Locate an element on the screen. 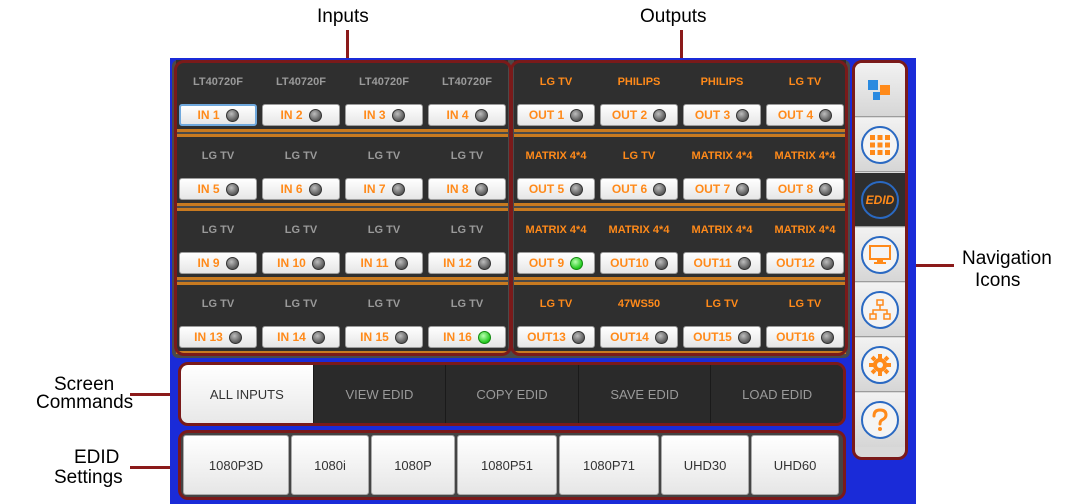 Image resolution: width=1072 pixels, height=504 pixels. edid-1080p-button: 1080P is located at coordinates (413, 465).